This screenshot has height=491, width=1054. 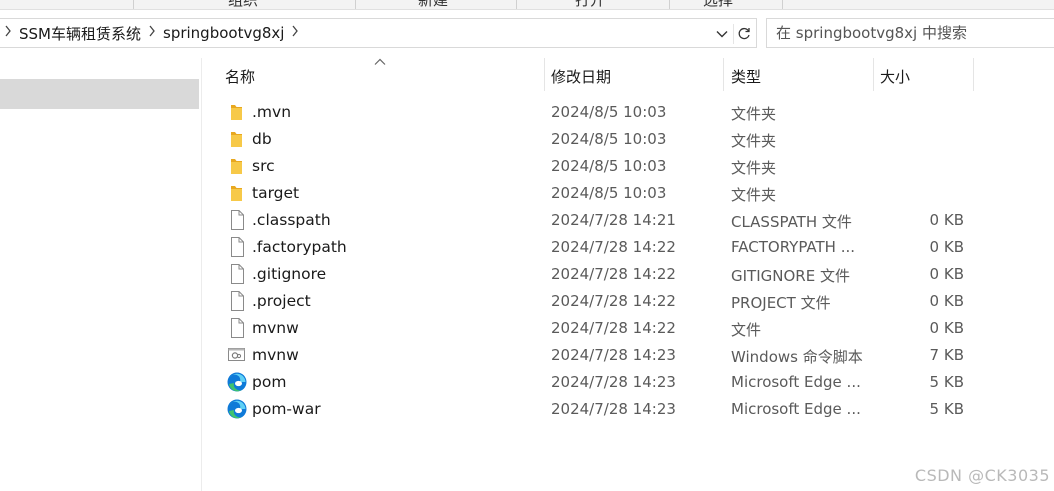 What do you see at coordinates (262, 139) in the screenshot?
I see `file-name: db` at bounding box center [262, 139].